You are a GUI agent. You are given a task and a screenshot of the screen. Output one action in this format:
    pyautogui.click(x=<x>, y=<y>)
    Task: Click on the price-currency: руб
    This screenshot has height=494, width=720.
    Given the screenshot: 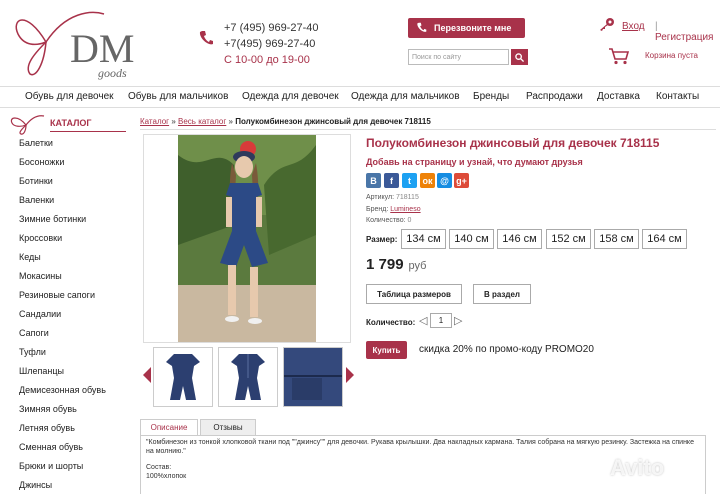 What is the action you would take?
    pyautogui.click(x=417, y=266)
    